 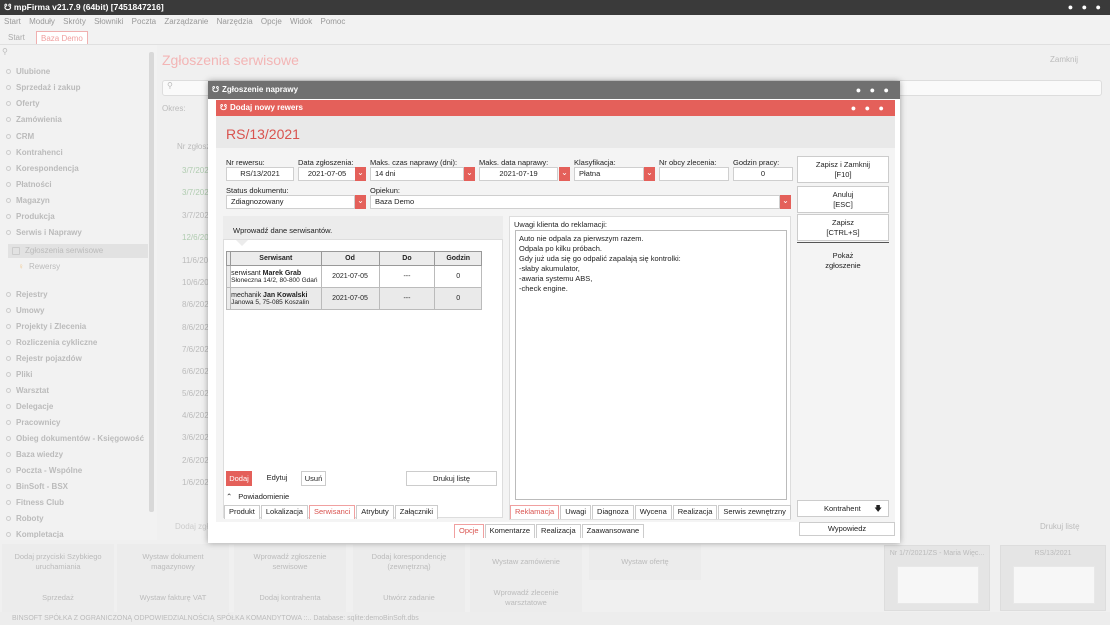 What do you see at coordinates (144, 21) in the screenshot?
I see `menu-poczta: Poczta` at bounding box center [144, 21].